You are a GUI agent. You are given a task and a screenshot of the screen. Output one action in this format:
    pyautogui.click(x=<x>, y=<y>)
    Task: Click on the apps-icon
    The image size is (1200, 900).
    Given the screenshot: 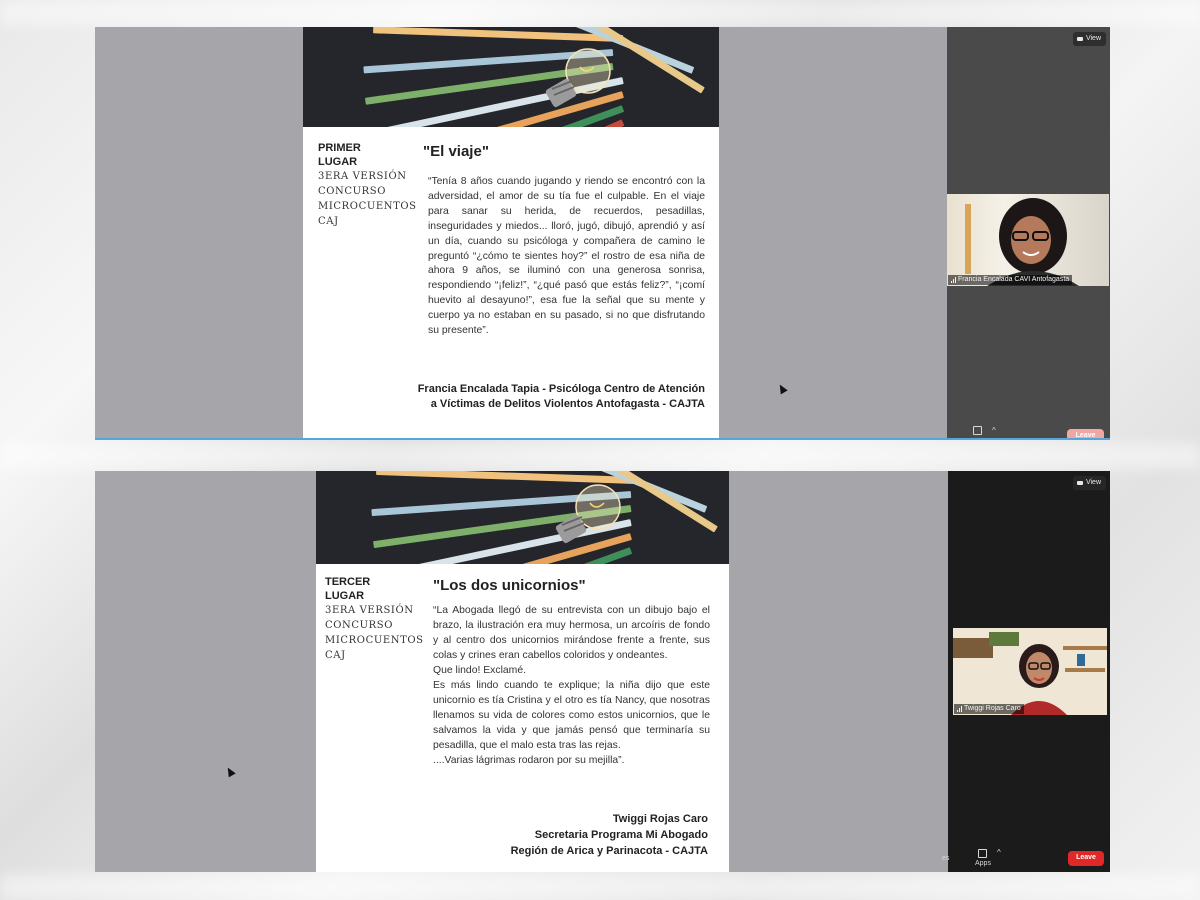 What is the action you would take?
    pyautogui.click(x=983, y=853)
    